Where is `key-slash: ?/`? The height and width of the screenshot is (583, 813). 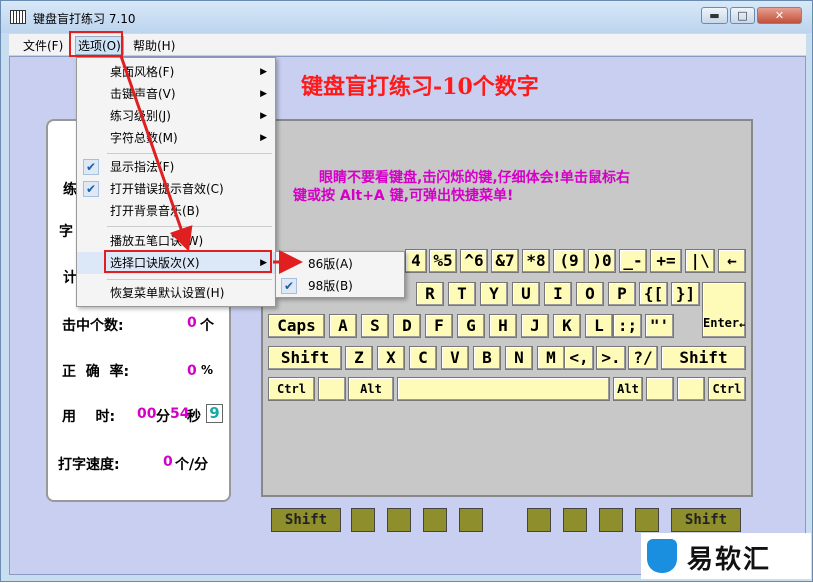
key-slash: ?/ is located at coordinates (643, 358).